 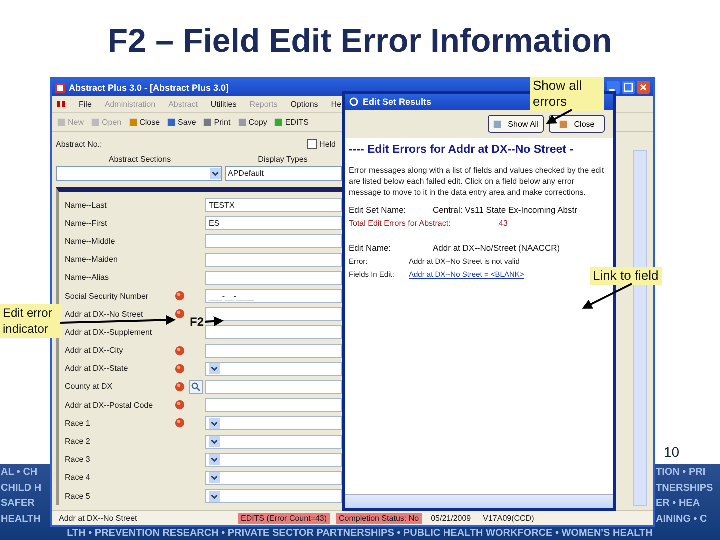 I want to click on banner-text: LTH • PREVENTION RESEARCH • PRIVATE SECTOR PARTNERSHIPS • PUBLIC HEALTH WORKFORCE • WOMEN'S HEALTH, so click(x=360, y=533).